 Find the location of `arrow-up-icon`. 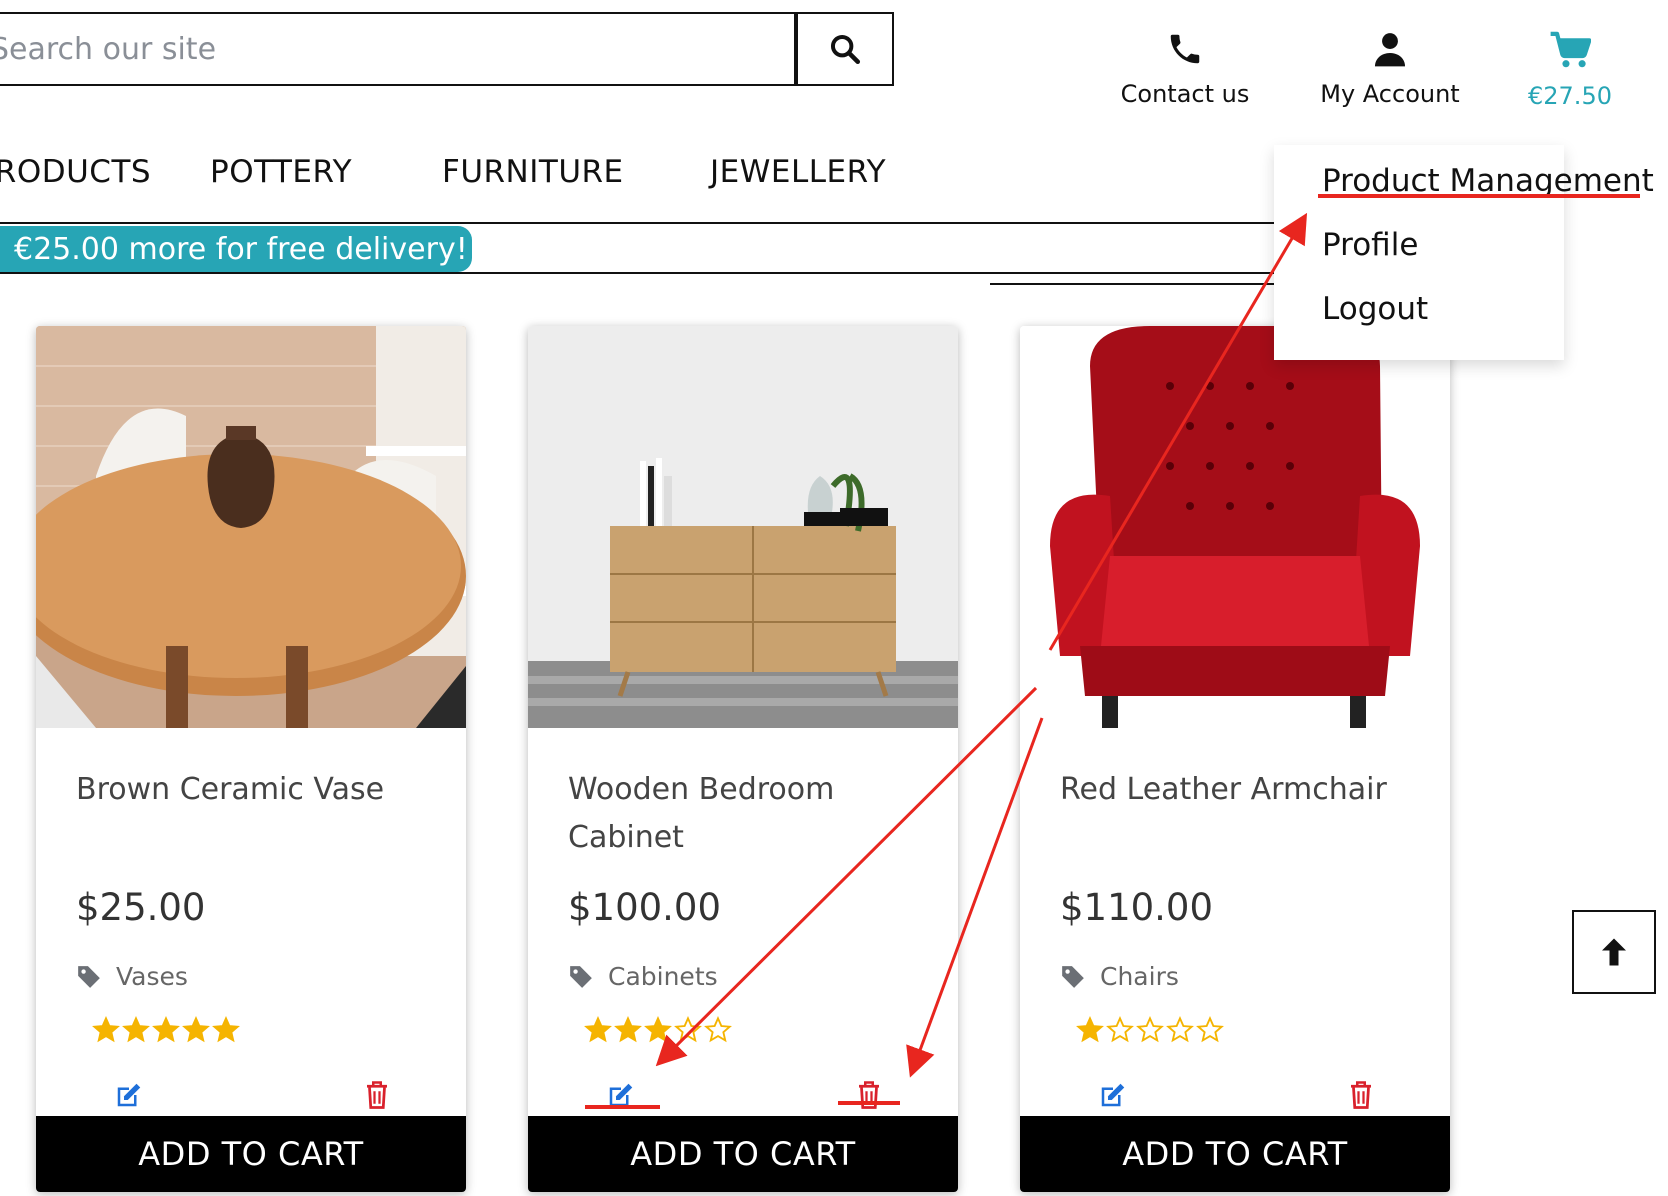

arrow-up-icon is located at coordinates (1614, 952).